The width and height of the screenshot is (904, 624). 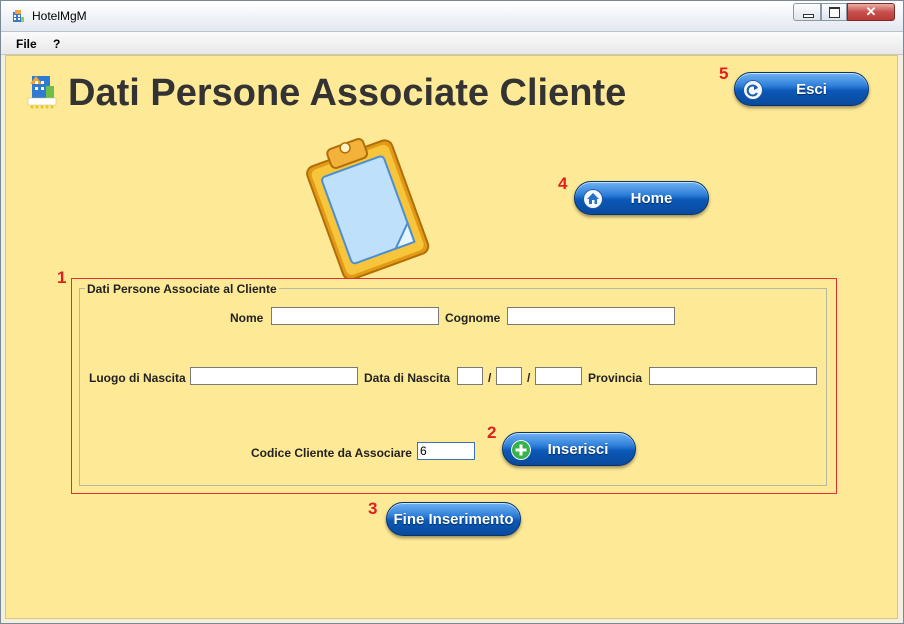 I want to click on clipboard-icon, so click(x=368, y=208).